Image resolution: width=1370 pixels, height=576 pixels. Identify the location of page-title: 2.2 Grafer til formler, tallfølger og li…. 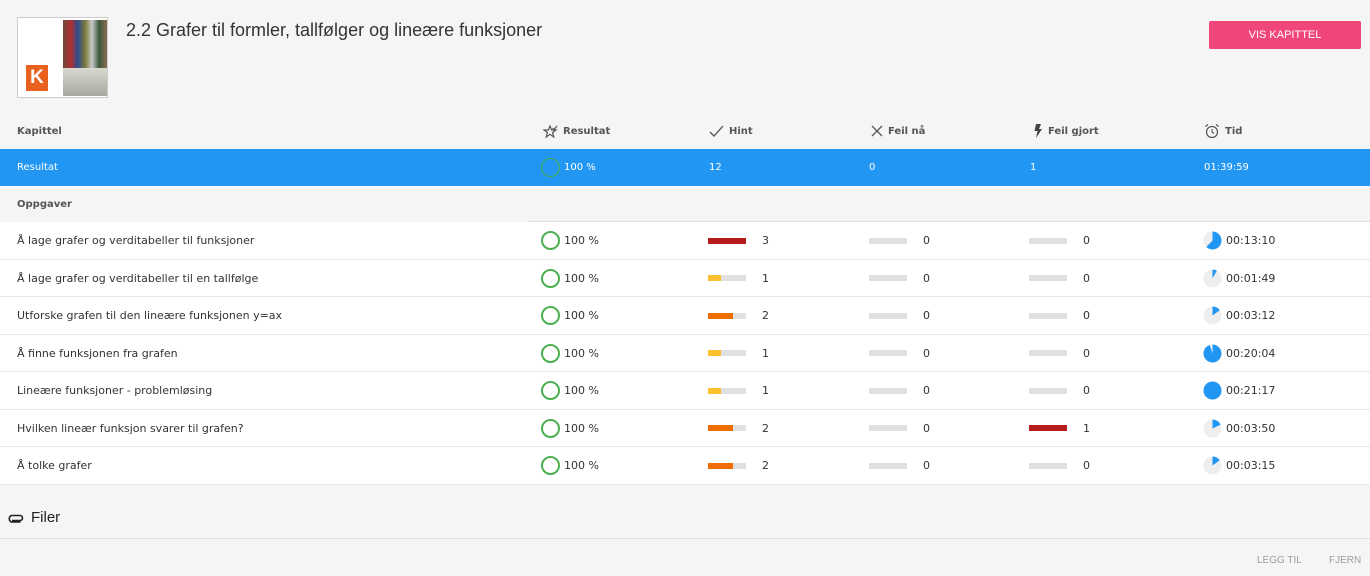
(334, 30).